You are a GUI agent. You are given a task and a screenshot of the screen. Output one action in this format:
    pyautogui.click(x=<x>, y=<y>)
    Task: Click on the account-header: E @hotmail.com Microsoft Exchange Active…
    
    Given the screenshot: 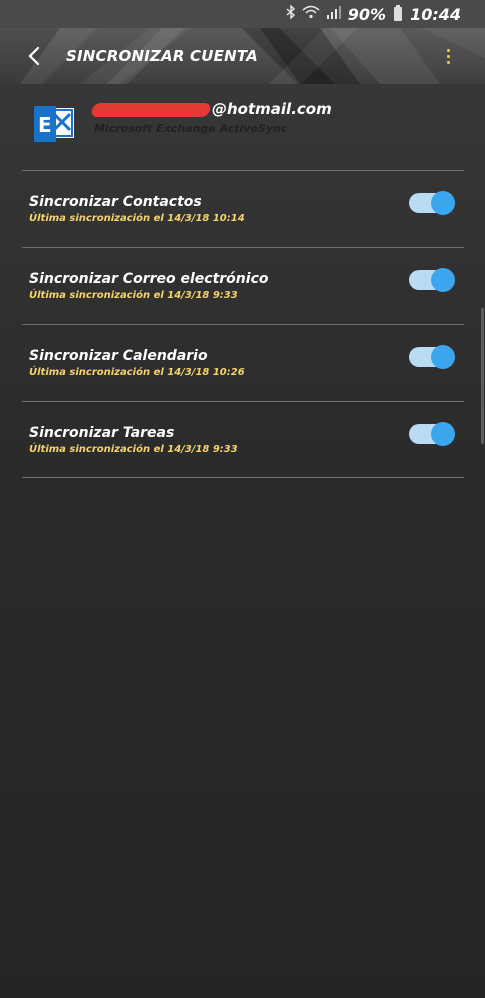 What is the action you would take?
    pyautogui.click(x=249, y=130)
    